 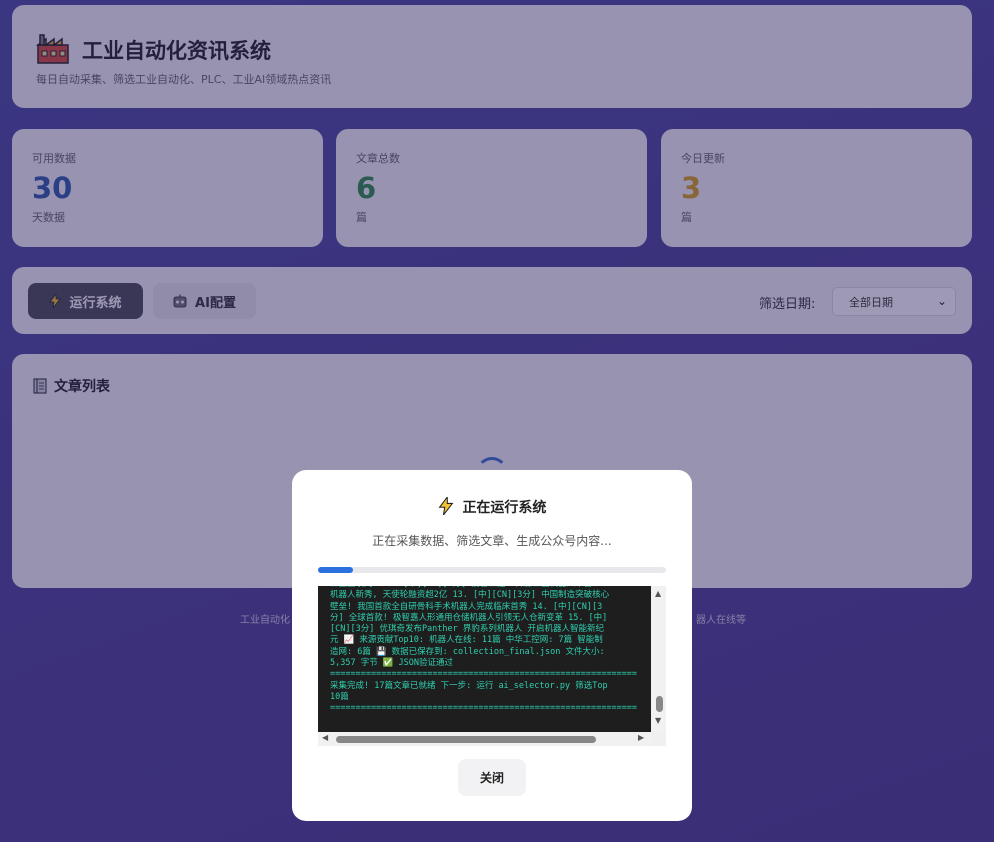 I want to click on scroll-down-icon: ▼, so click(x=658, y=720).